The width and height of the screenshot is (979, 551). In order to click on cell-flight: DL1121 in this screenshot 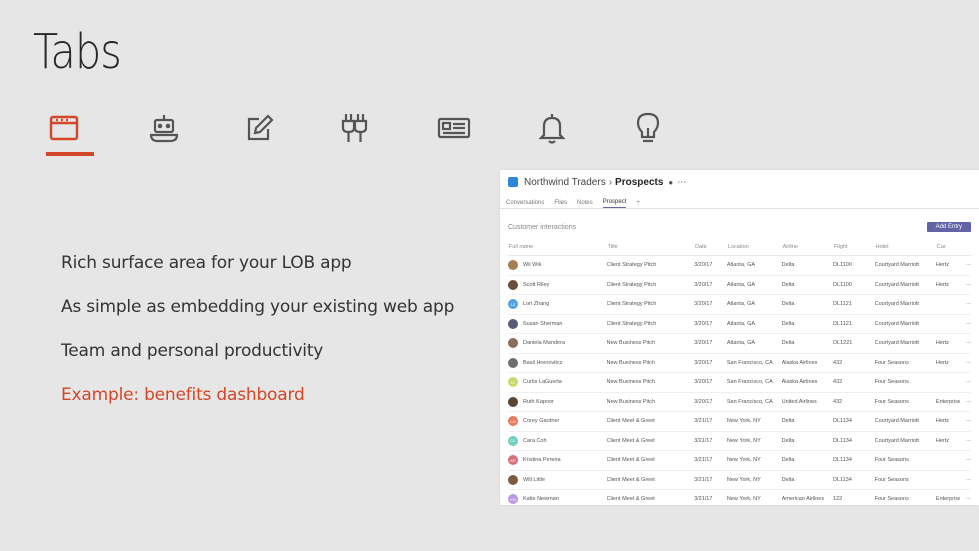, I will do `click(854, 304)`.